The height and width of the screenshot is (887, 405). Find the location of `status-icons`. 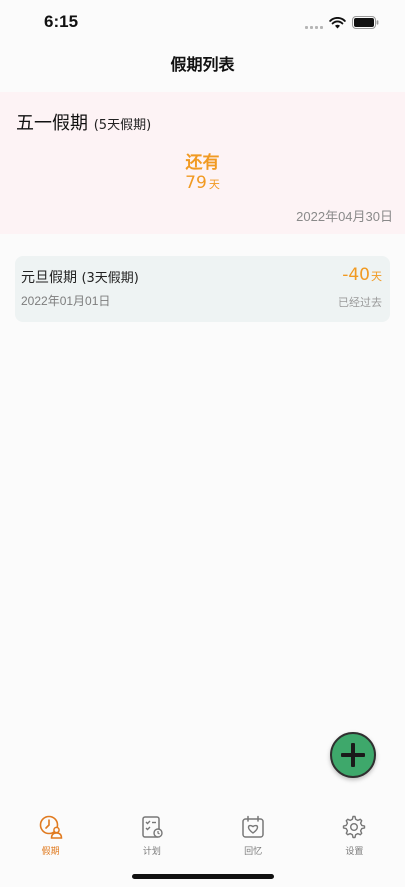

status-icons is located at coordinates (342, 22).